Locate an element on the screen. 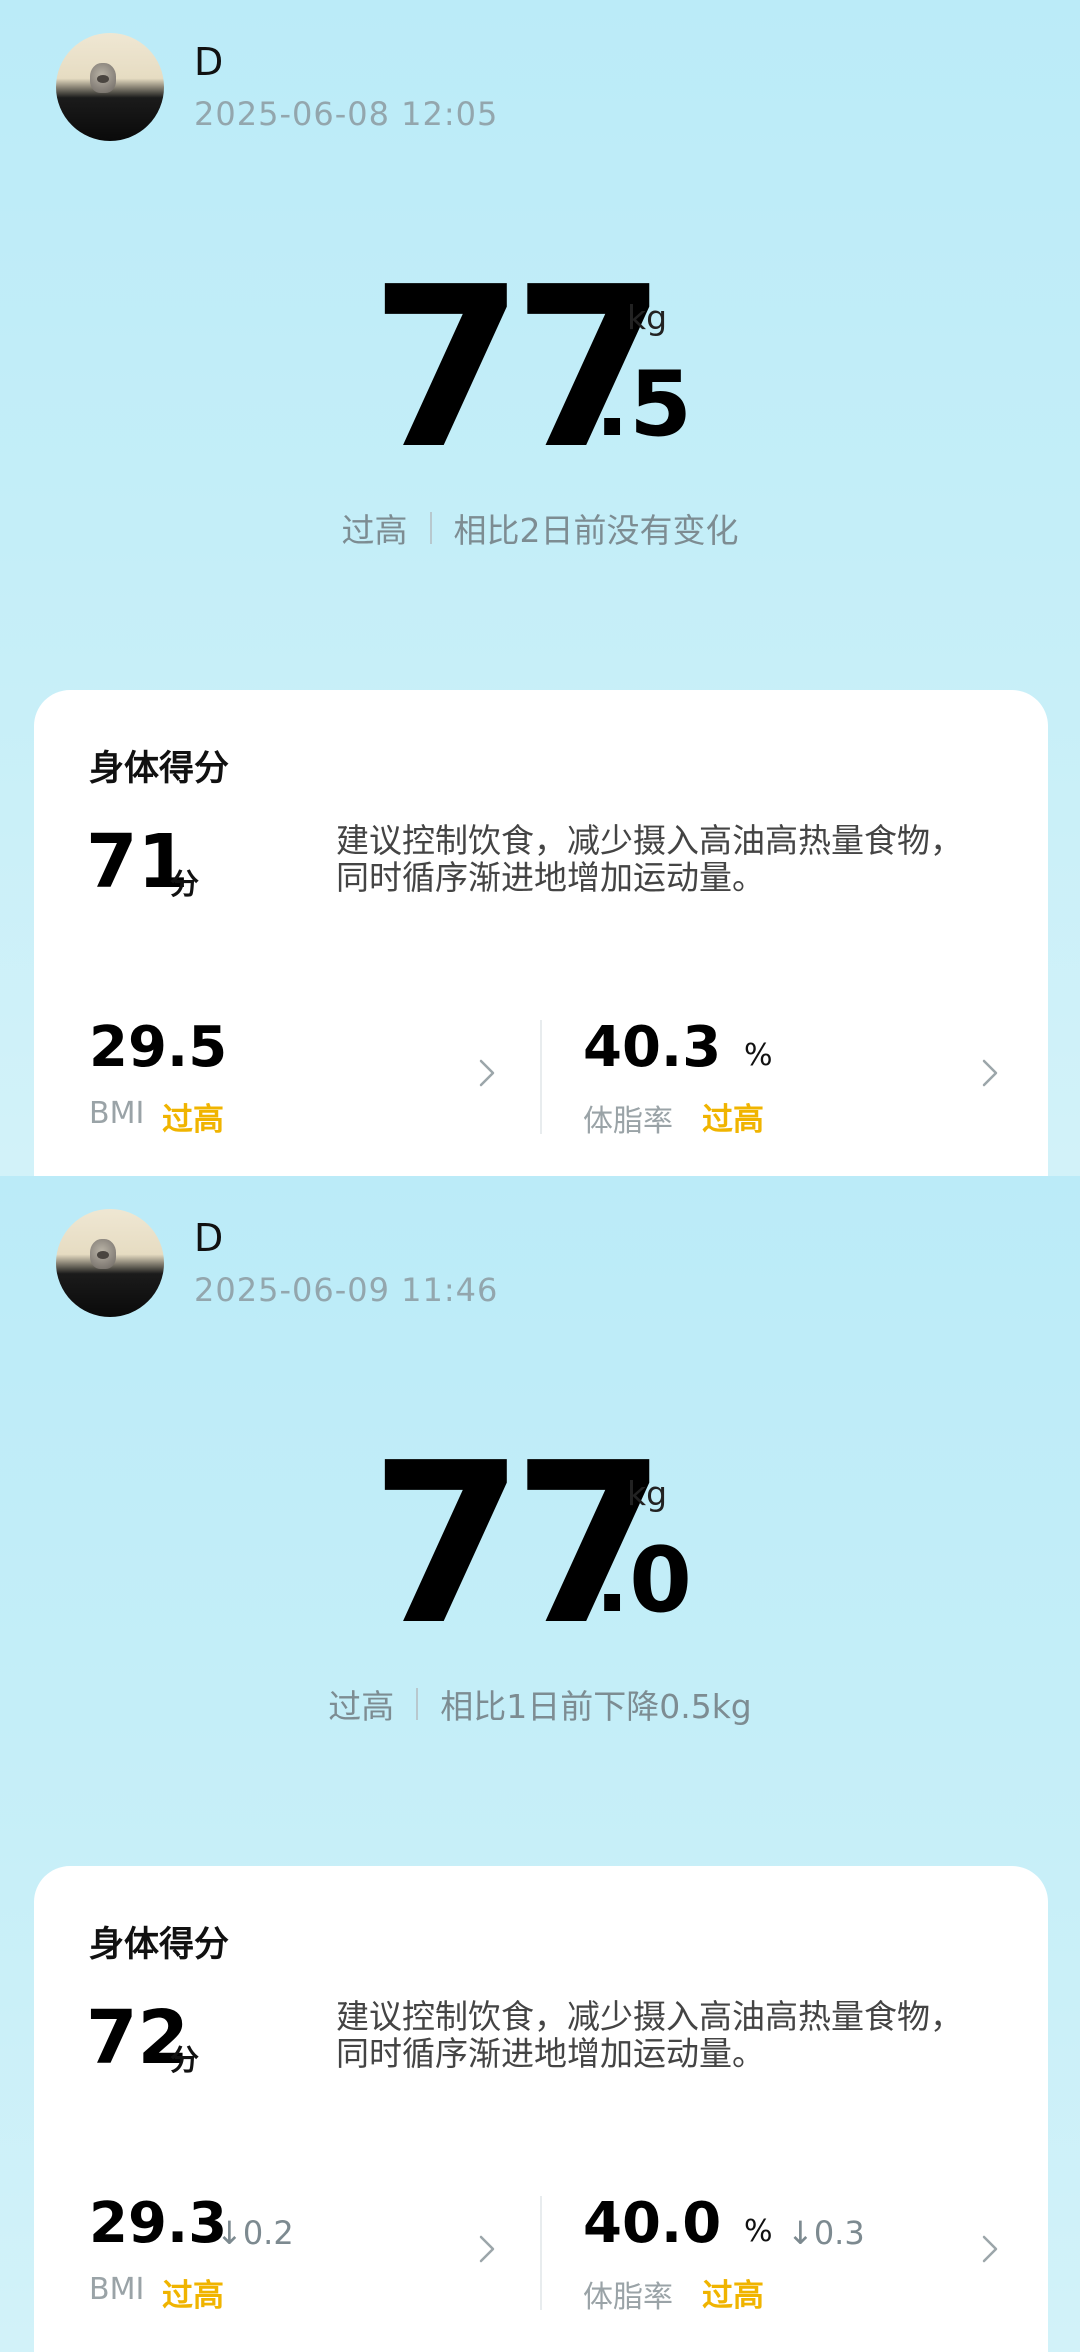 This screenshot has height=2352, width=1080. weight-status-row: 过高 相比2日前没有变化 is located at coordinates (540, 528).